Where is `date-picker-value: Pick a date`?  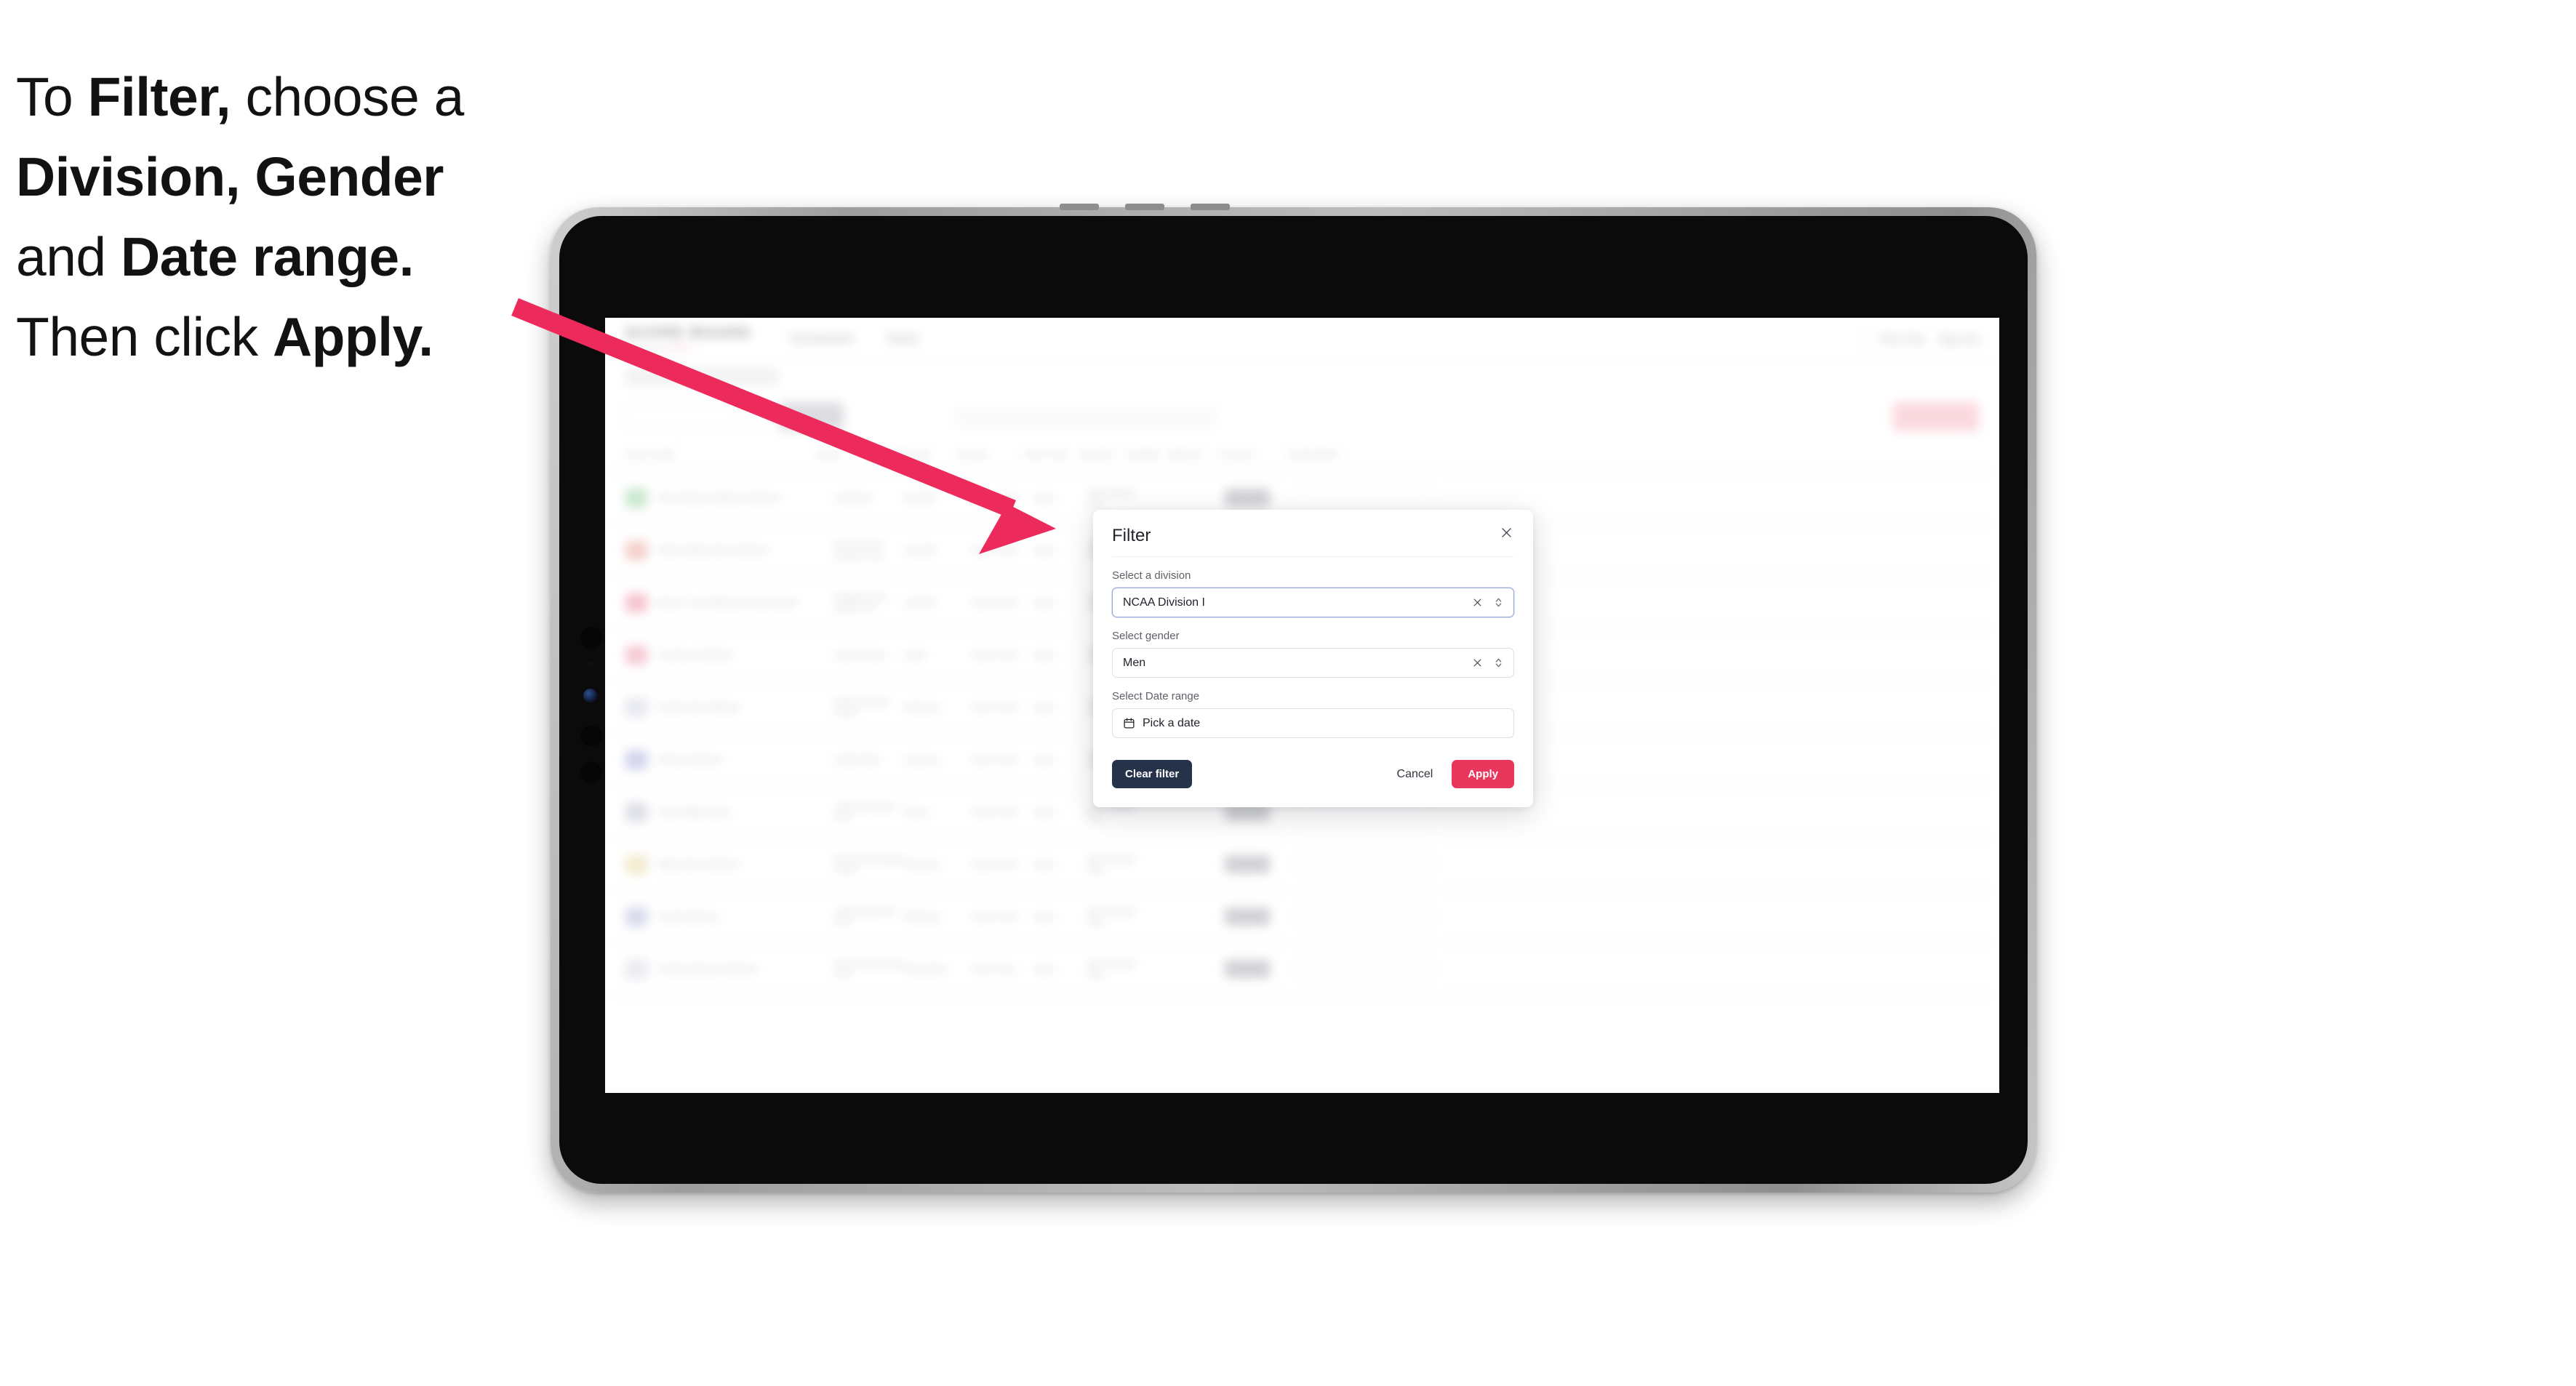 date-picker-value: Pick a date is located at coordinates (1172, 723).